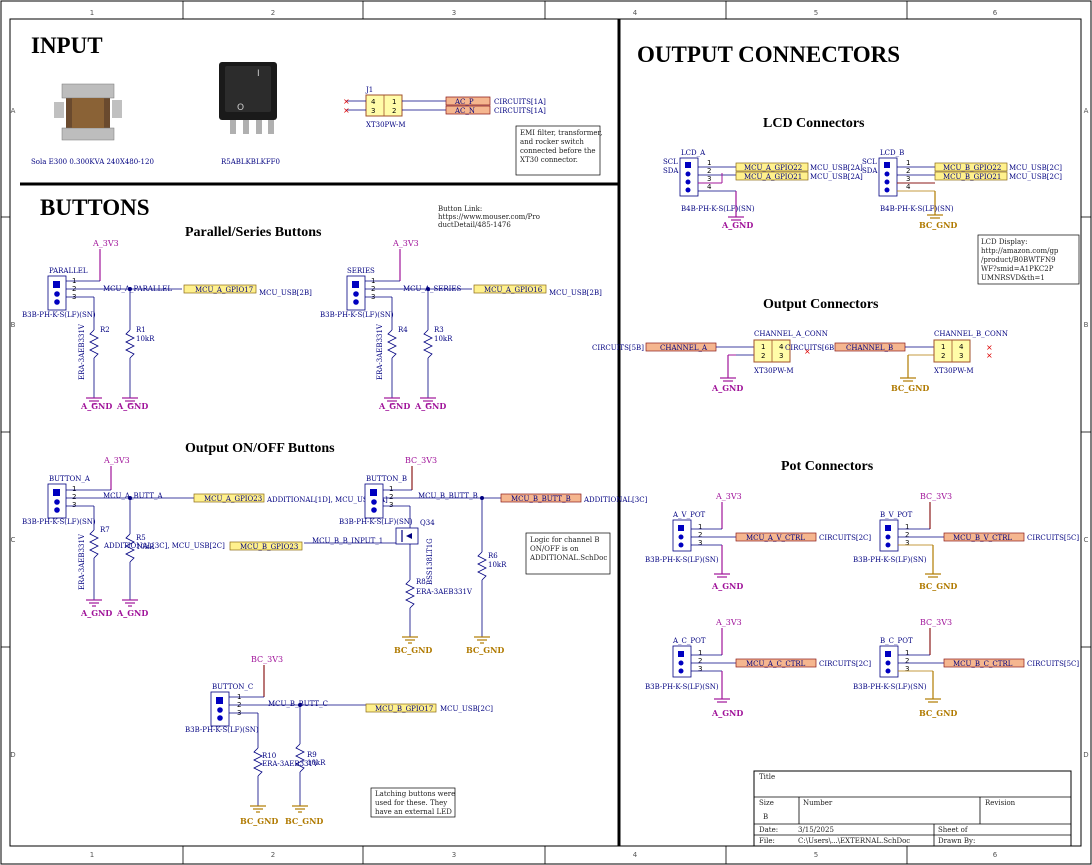  I want to click on button-a-net: MCU_A_BUTT_A, so click(133, 496).